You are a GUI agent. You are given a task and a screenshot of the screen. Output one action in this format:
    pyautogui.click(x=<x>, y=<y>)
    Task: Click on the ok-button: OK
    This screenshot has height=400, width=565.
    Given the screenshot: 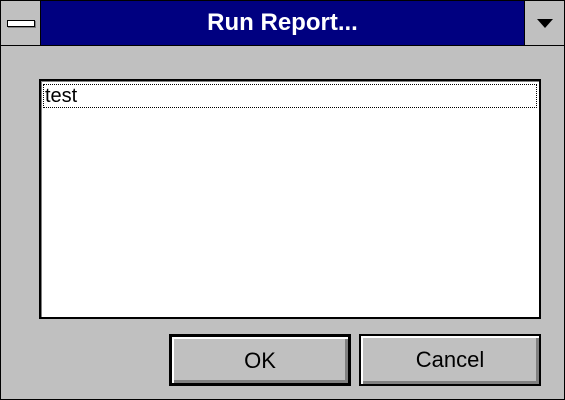 What is the action you would take?
    pyautogui.click(x=260, y=360)
    